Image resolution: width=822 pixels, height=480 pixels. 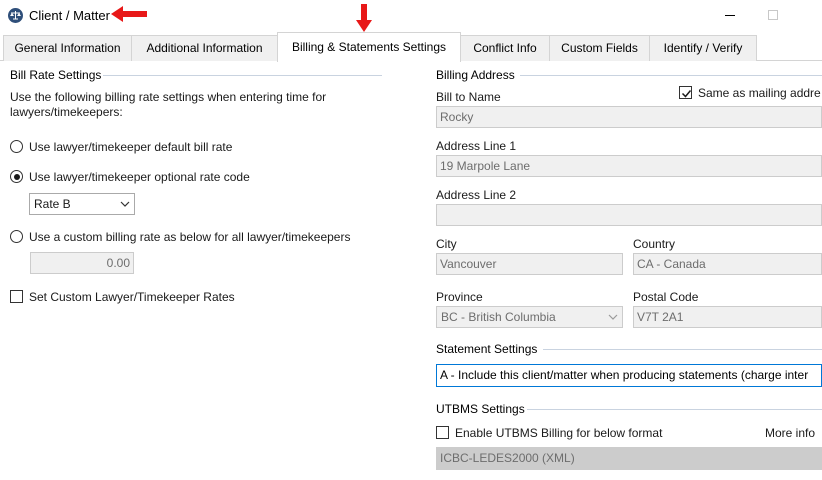 I want to click on enable-utbms-label: Enable UTBMS Billing for below format, so click(x=558, y=433).